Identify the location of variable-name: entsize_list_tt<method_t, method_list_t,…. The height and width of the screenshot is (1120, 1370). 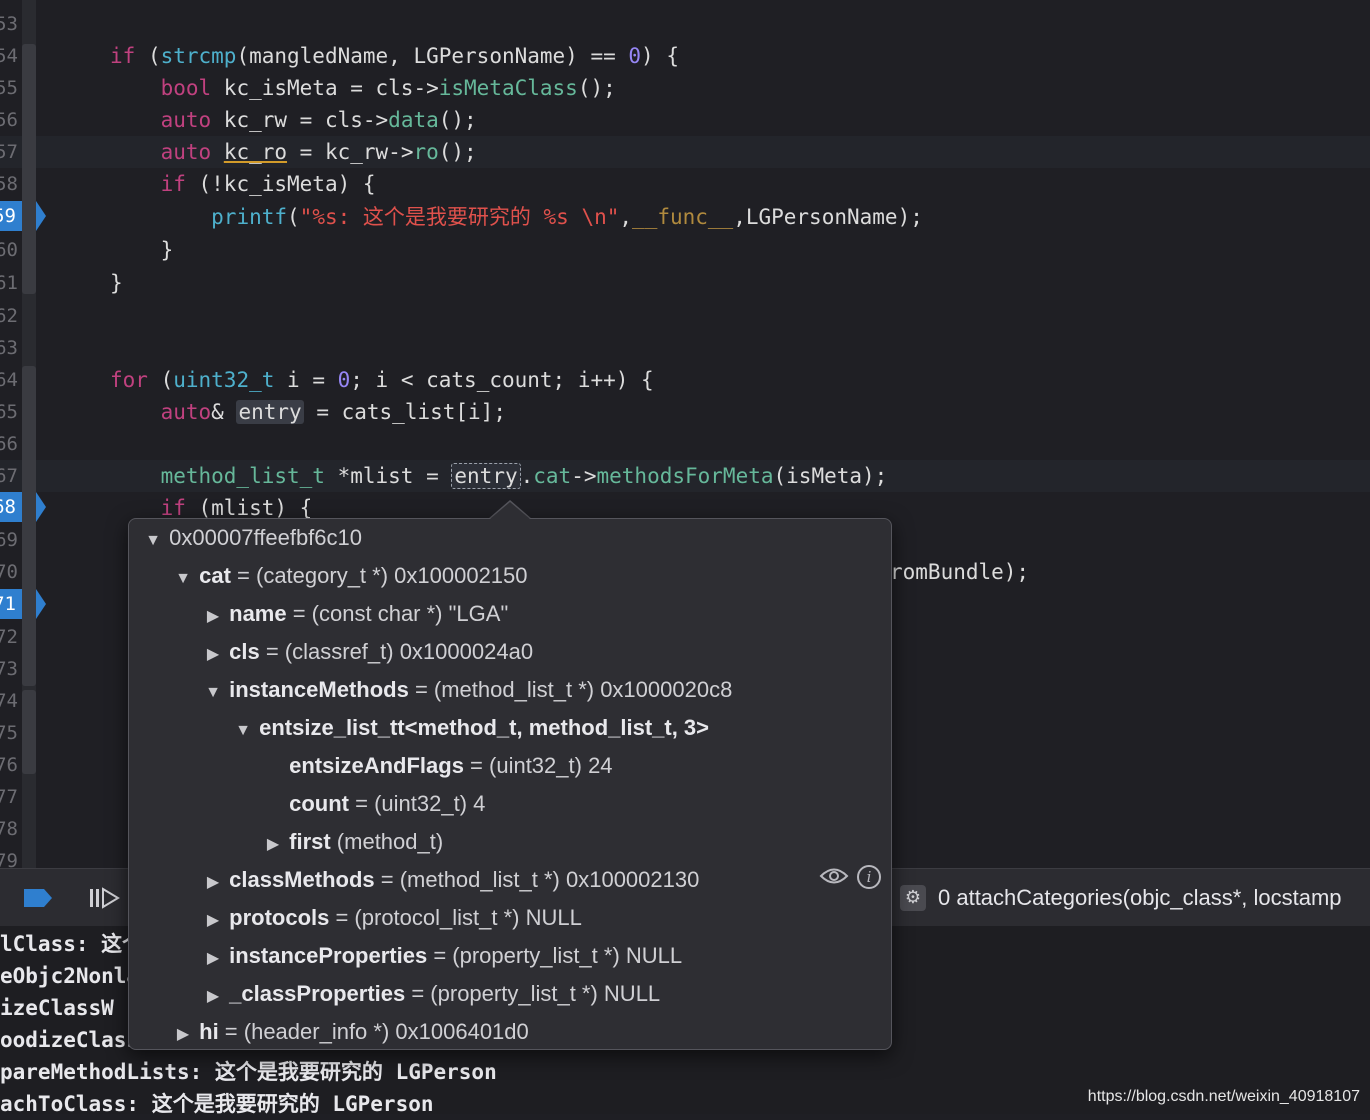
(484, 727).